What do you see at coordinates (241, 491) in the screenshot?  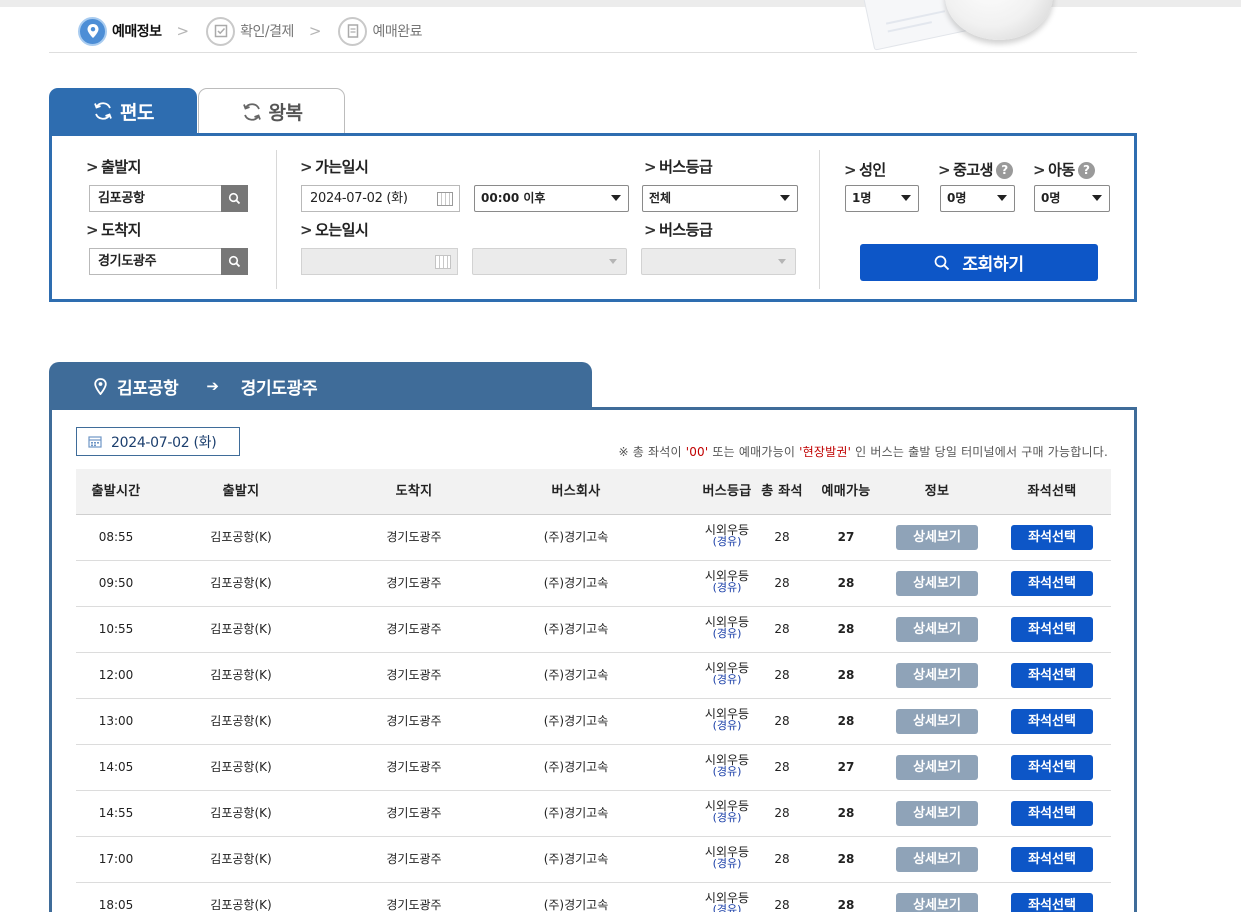 I see `column-header: 출발지` at bounding box center [241, 491].